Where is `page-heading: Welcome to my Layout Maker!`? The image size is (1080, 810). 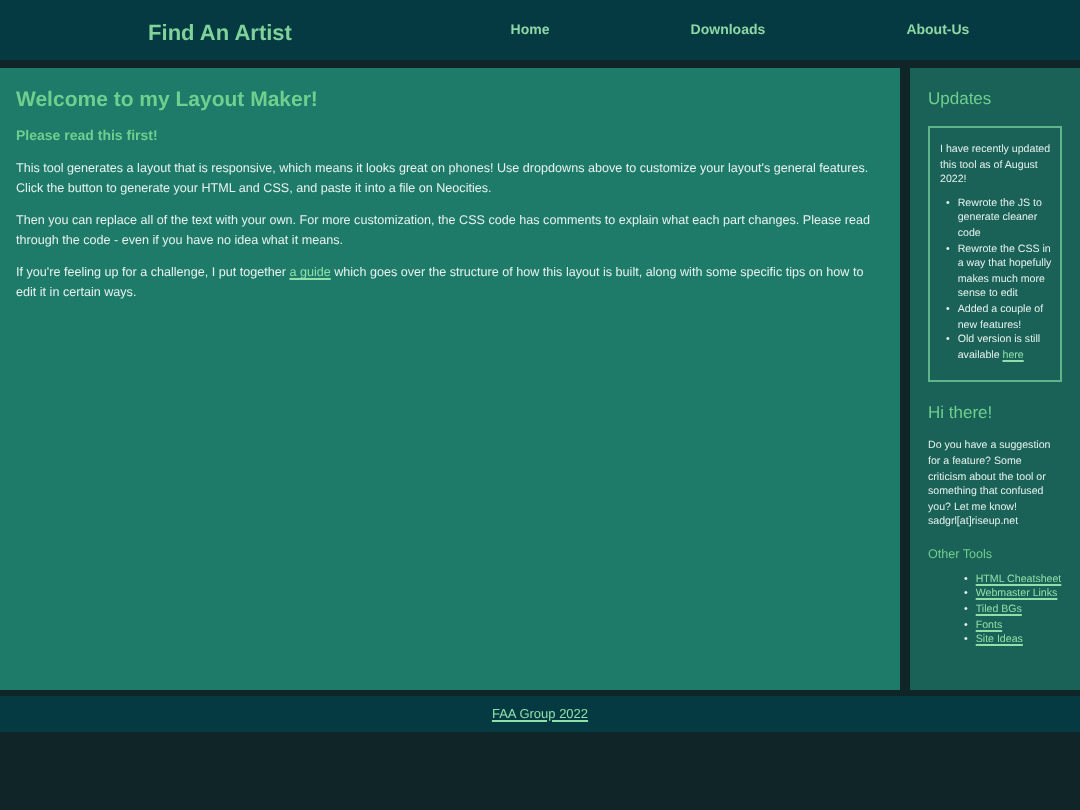
page-heading: Welcome to my Layout Maker! is located at coordinates (168, 100).